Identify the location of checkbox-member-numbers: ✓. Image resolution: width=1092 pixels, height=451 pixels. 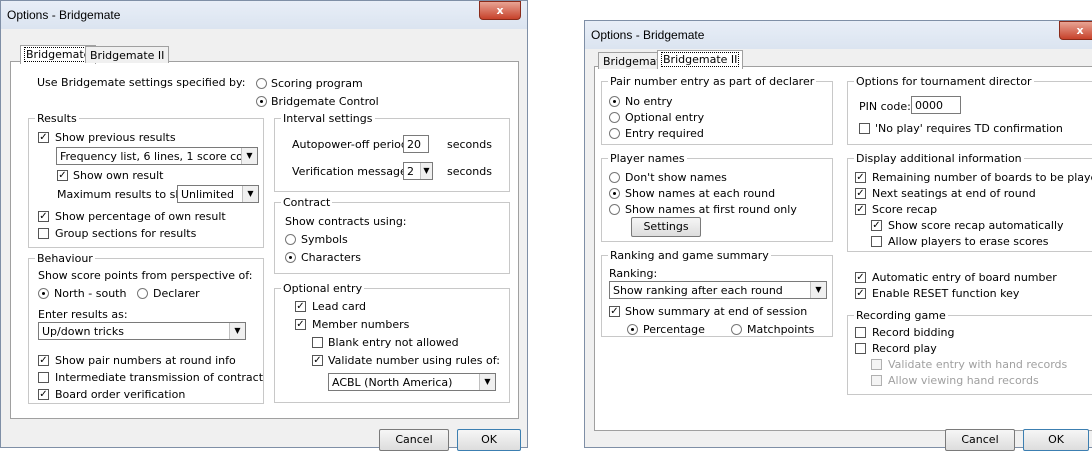
(300, 324).